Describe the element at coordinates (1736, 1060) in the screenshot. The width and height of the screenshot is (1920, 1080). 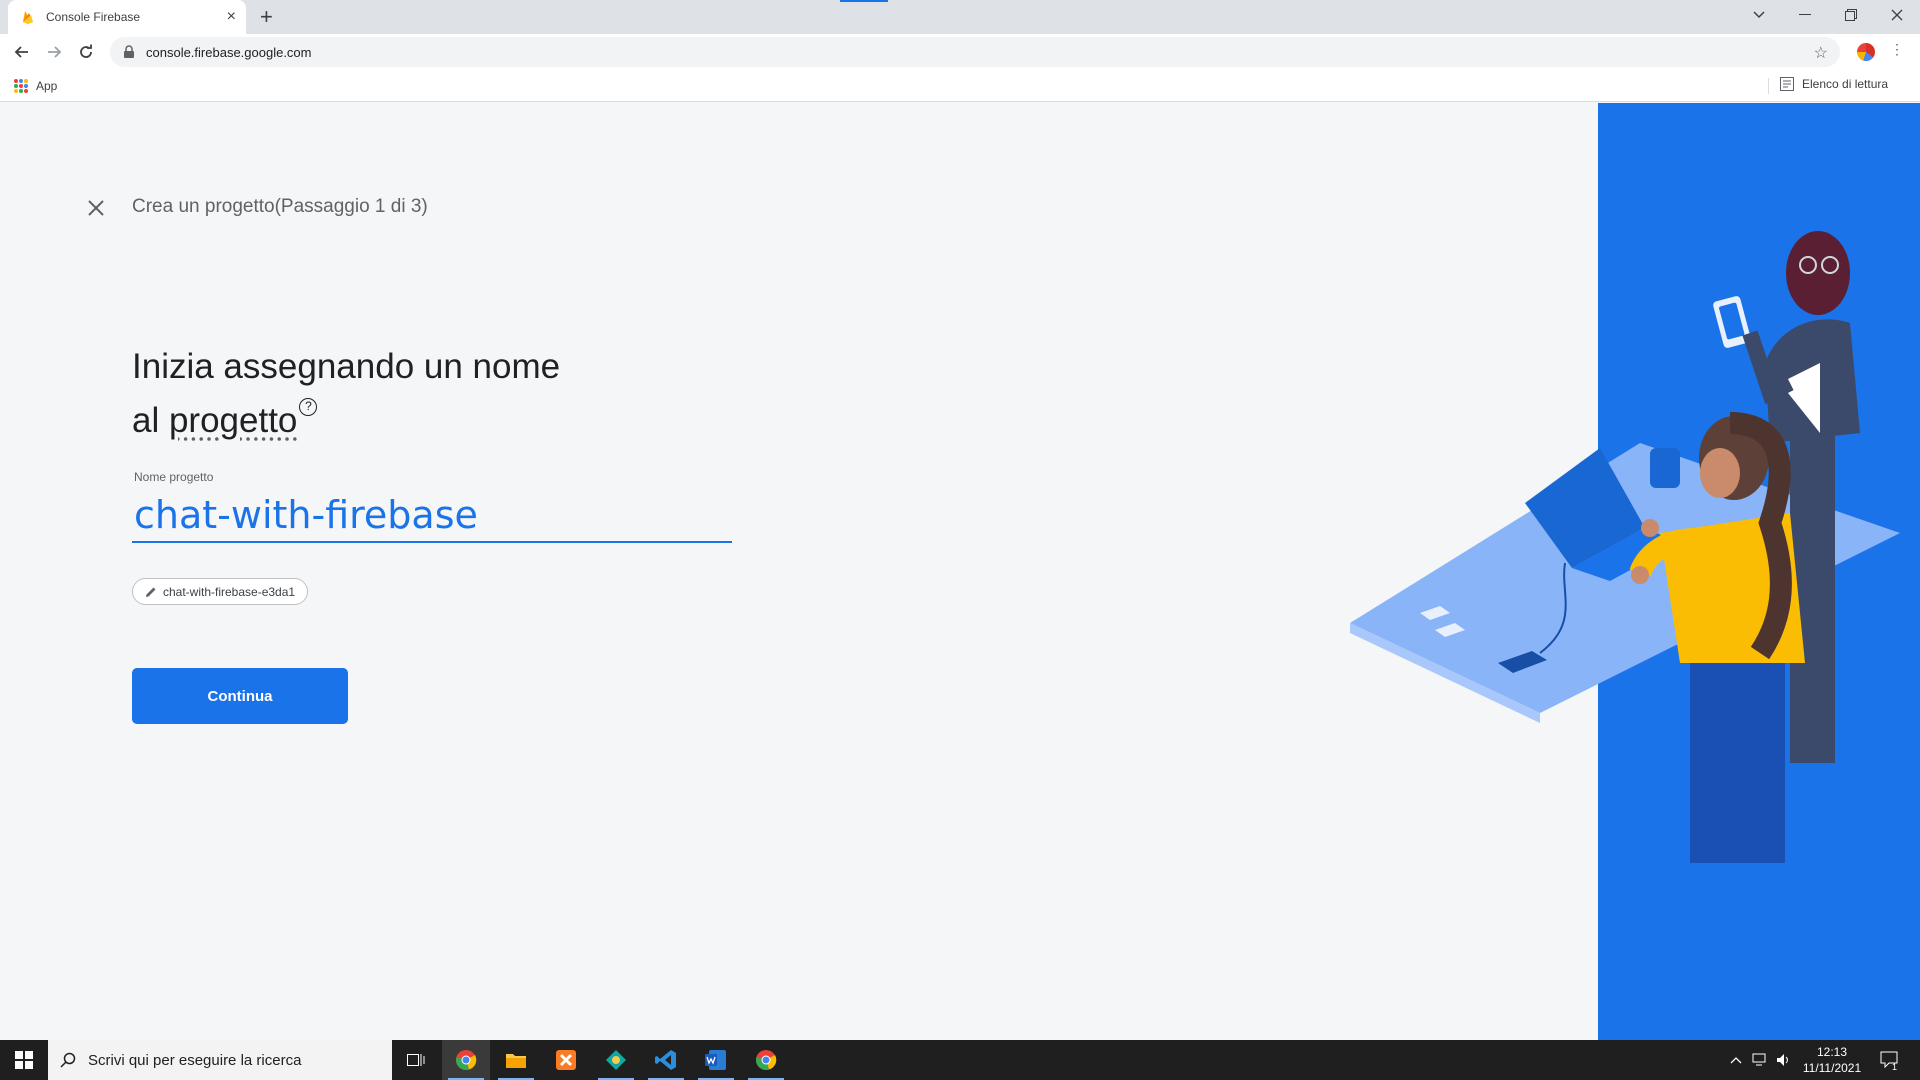
I see `tray-chevron-icon` at that location.